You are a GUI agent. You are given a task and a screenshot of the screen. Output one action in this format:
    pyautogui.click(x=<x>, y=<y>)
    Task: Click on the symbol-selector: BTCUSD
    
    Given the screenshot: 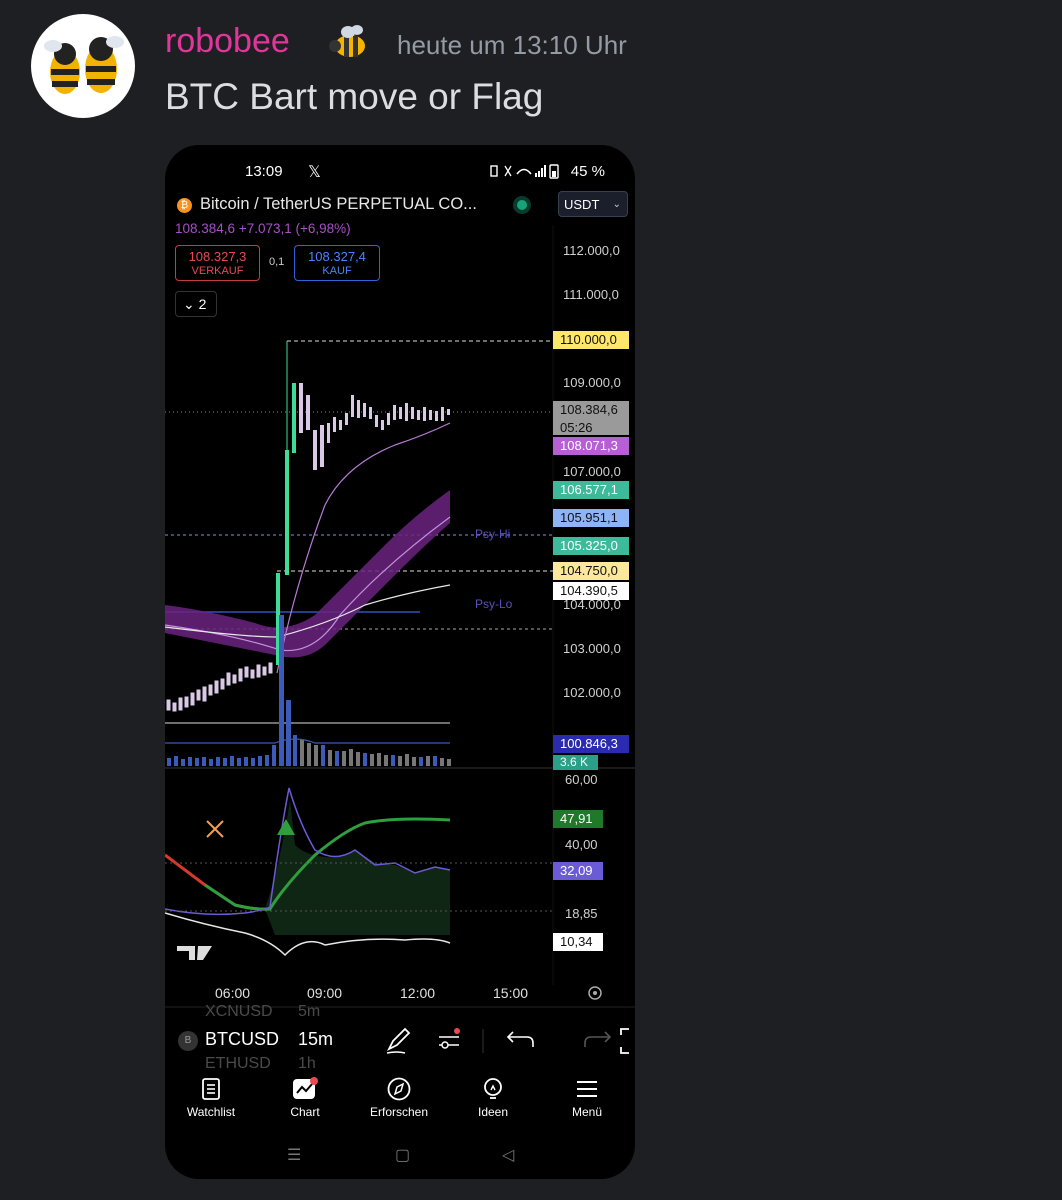 What is the action you would take?
    pyautogui.click(x=242, y=1039)
    